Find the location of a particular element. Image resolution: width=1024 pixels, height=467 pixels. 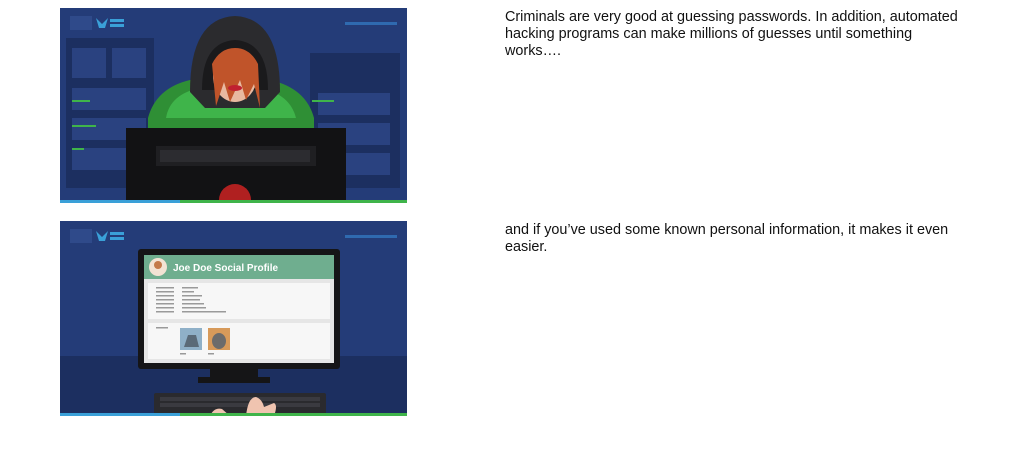

slide-thumbnail-hacker is located at coordinates (233, 105).